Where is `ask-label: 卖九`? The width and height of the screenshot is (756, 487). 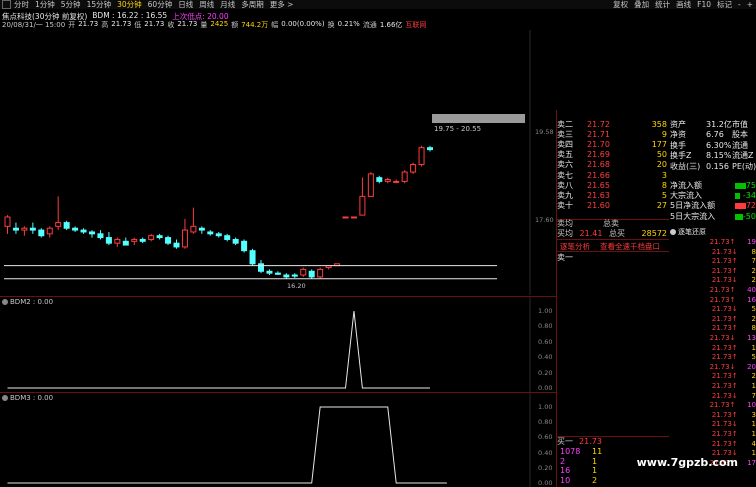 ask-label: 卖九 is located at coordinates (565, 195).